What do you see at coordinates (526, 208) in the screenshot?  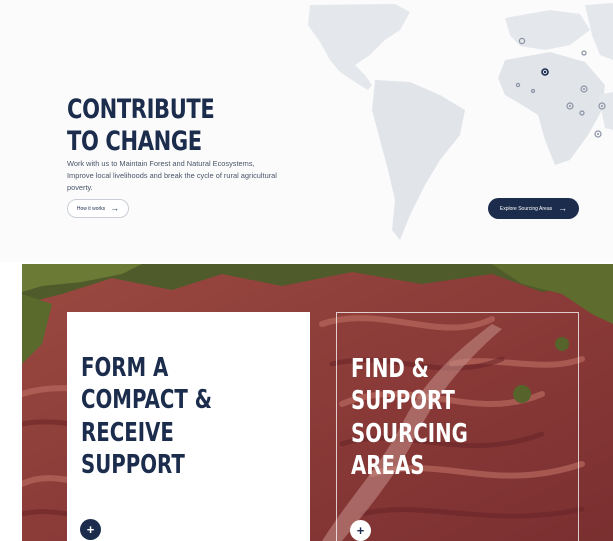 I see `explore-sourcing-areas-label: Explore Sourcing Areas` at bounding box center [526, 208].